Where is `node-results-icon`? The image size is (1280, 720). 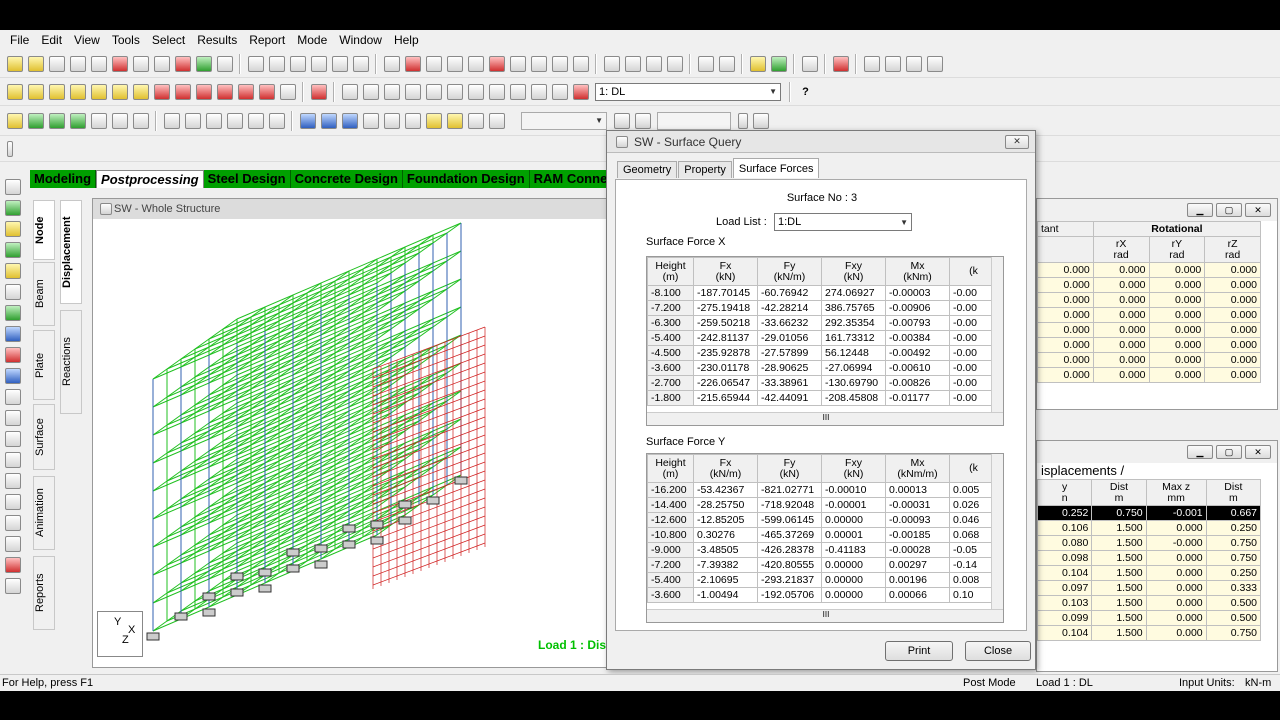 node-results-icon is located at coordinates (98, 120).